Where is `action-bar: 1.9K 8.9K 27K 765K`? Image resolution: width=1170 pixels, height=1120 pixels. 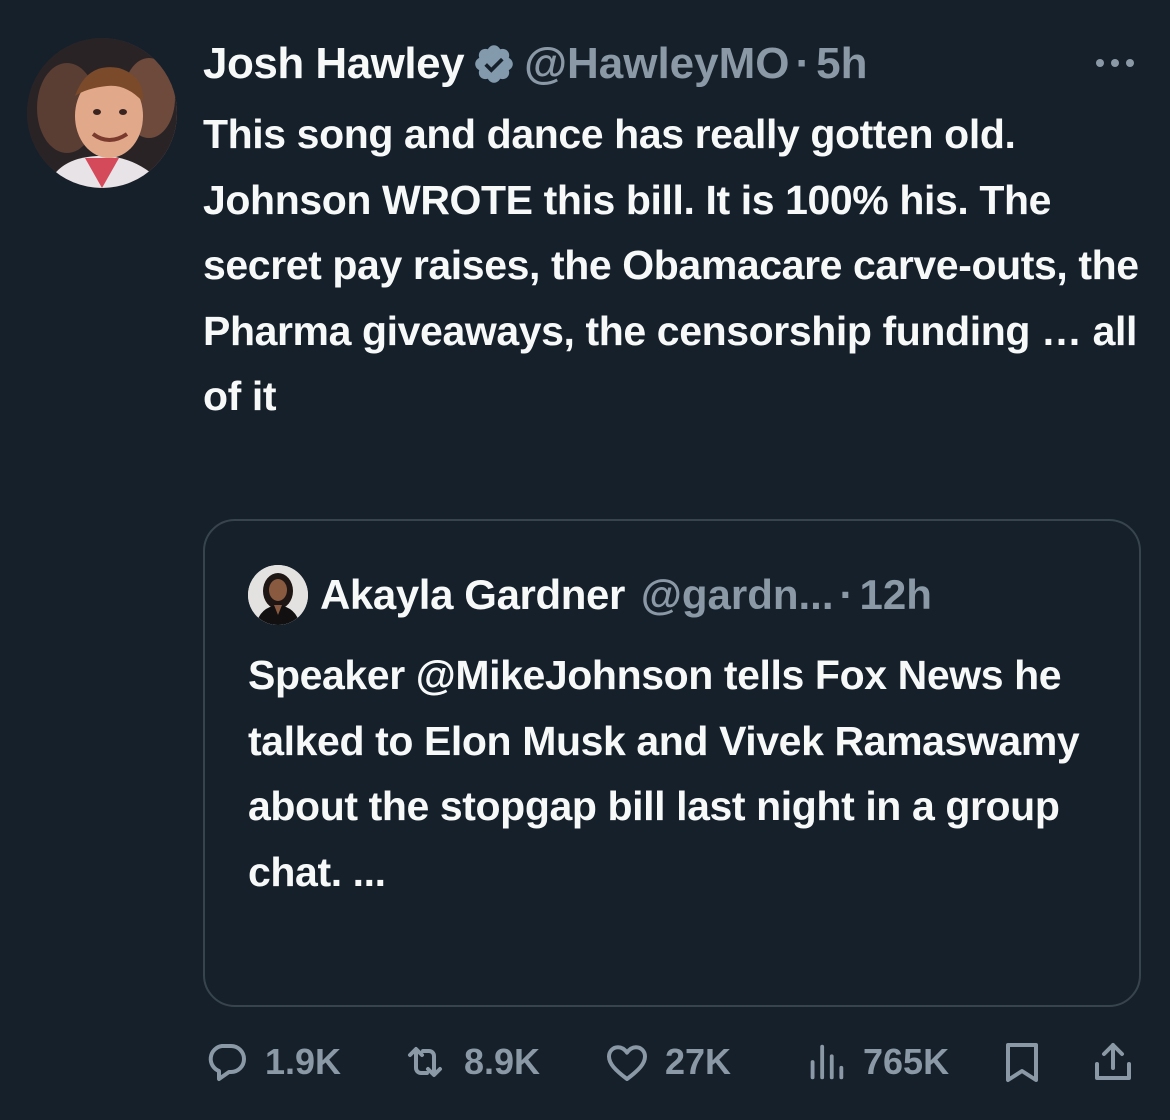
action-bar: 1.9K 8.9K 27K 765K is located at coordinates (673, 1062).